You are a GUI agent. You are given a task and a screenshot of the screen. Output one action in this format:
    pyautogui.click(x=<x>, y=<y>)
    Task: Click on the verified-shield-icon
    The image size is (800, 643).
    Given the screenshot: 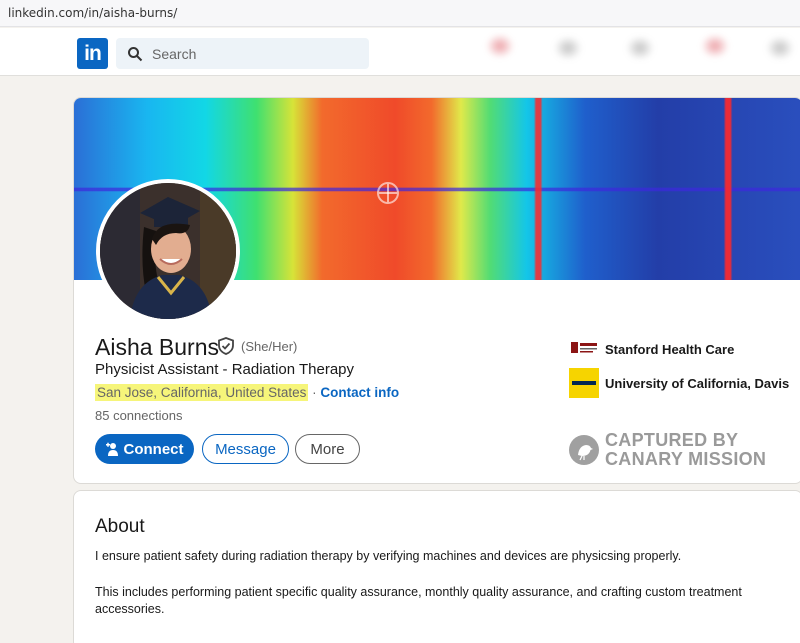 What is the action you would take?
    pyautogui.click(x=226, y=346)
    